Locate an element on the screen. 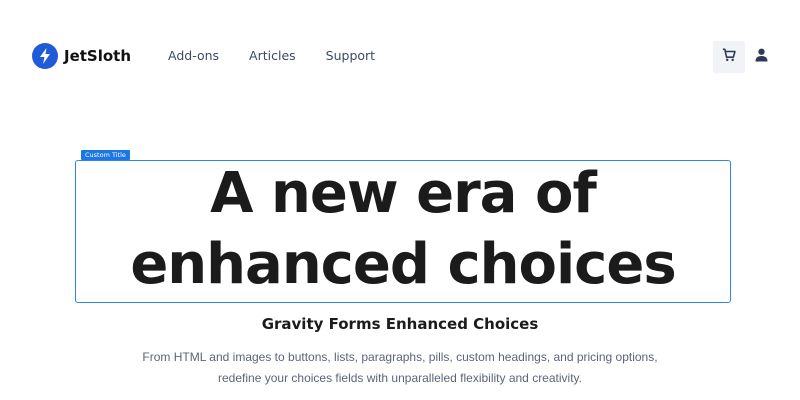  bolt-logo-icon is located at coordinates (45, 56).